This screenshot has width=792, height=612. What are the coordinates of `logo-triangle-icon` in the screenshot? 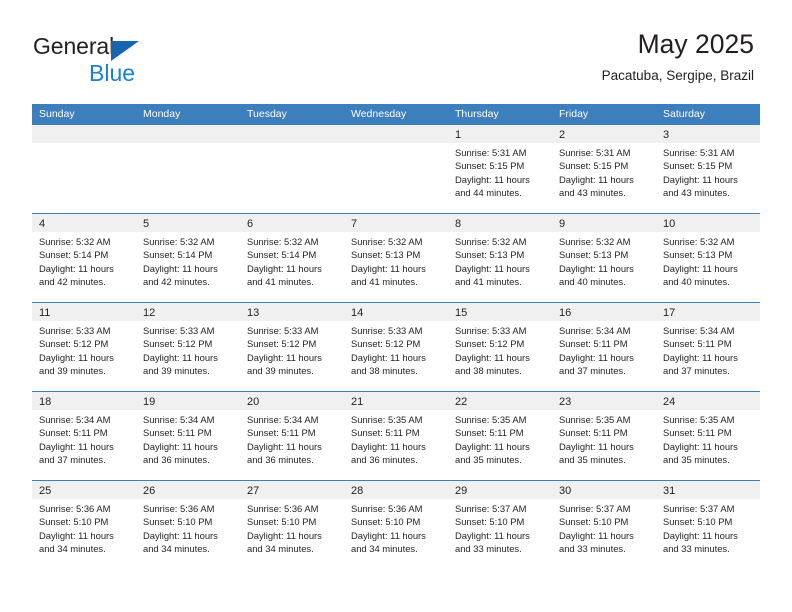 It's located at (125, 51).